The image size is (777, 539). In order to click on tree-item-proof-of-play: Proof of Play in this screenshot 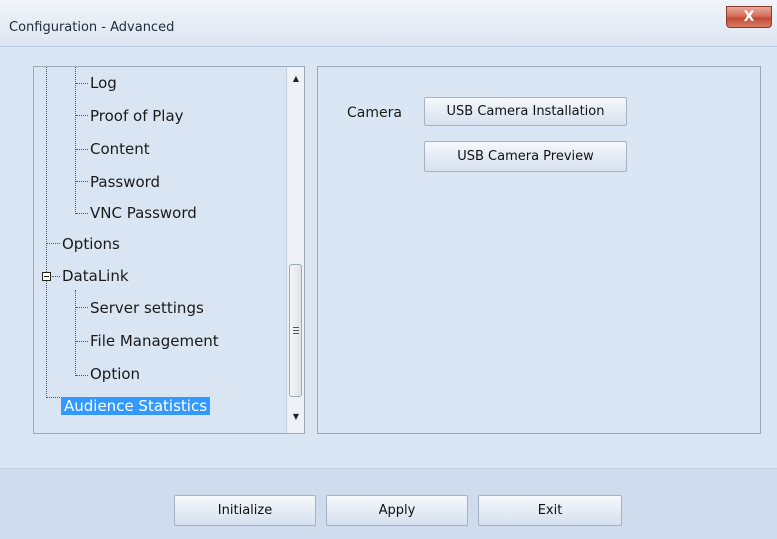, I will do `click(137, 116)`.